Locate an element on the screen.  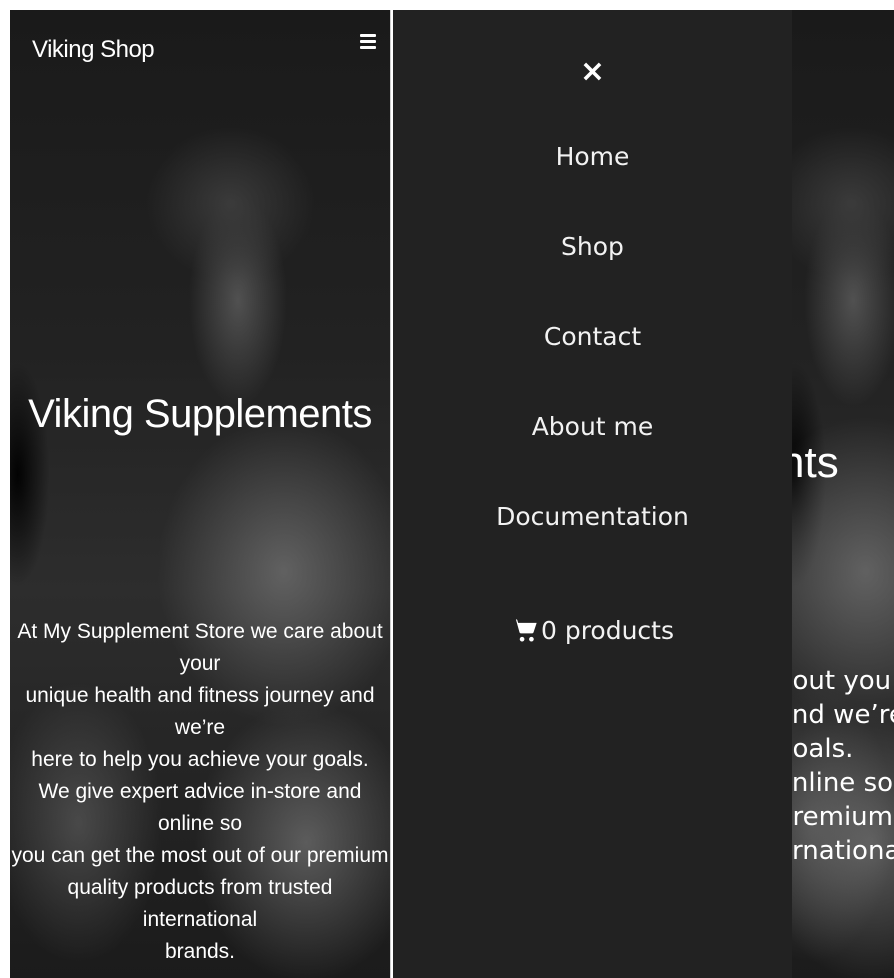
hero-title: Viking Supplements is located at coordinates (200, 414).